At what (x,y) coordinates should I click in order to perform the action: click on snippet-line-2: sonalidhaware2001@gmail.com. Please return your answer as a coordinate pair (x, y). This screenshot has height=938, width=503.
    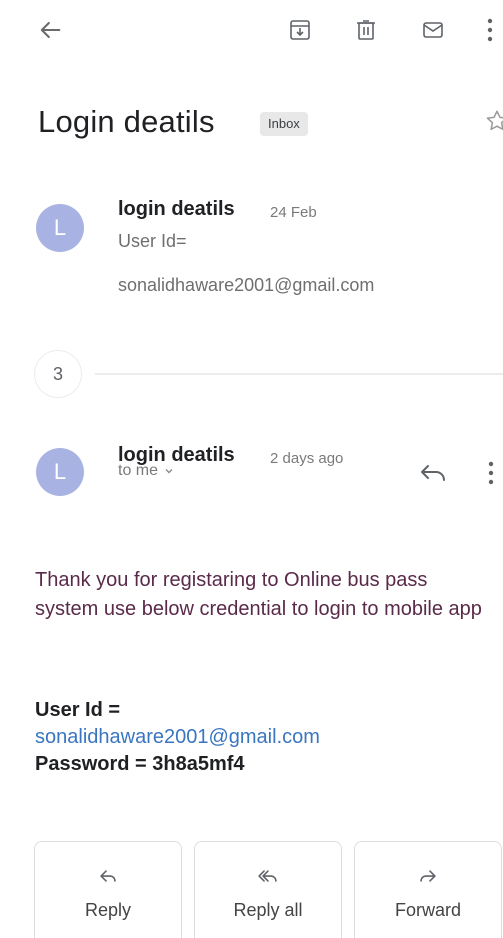
    Looking at the image, I should click on (246, 285).